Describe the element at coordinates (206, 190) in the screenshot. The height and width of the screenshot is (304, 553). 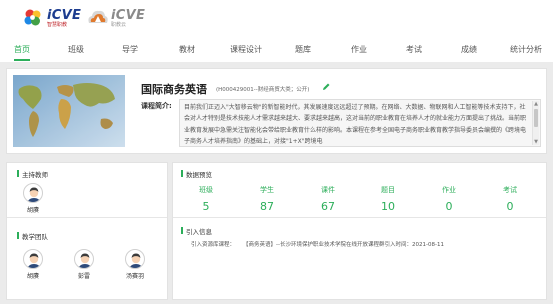
I see `stat-label: 班级` at that location.